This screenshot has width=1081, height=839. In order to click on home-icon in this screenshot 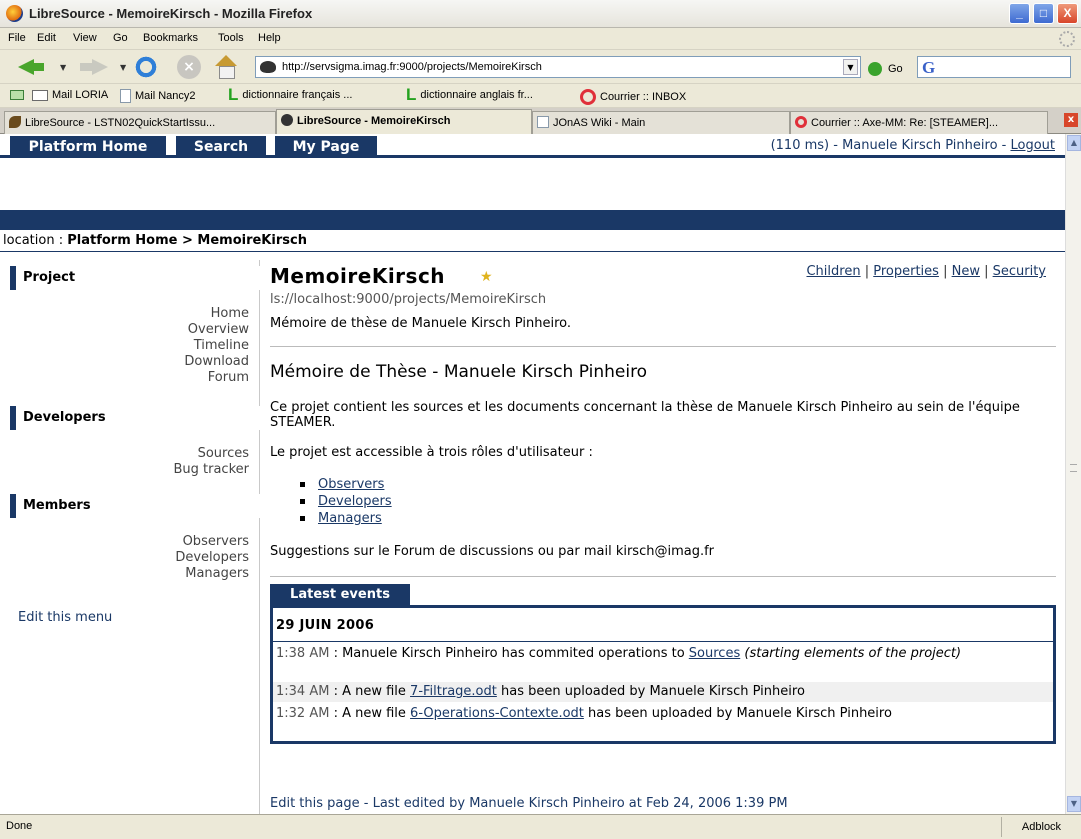, I will do `click(226, 67)`.